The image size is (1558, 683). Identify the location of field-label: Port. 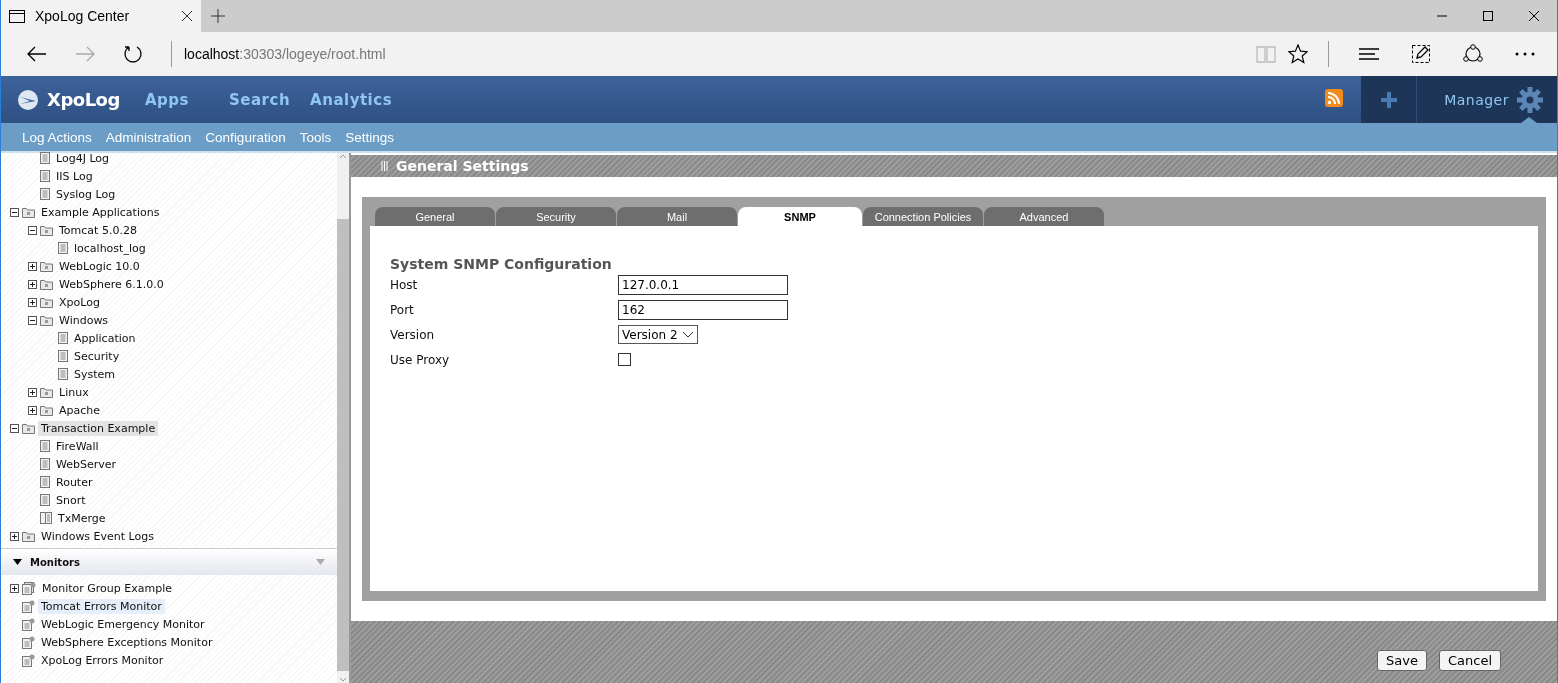
(402, 309).